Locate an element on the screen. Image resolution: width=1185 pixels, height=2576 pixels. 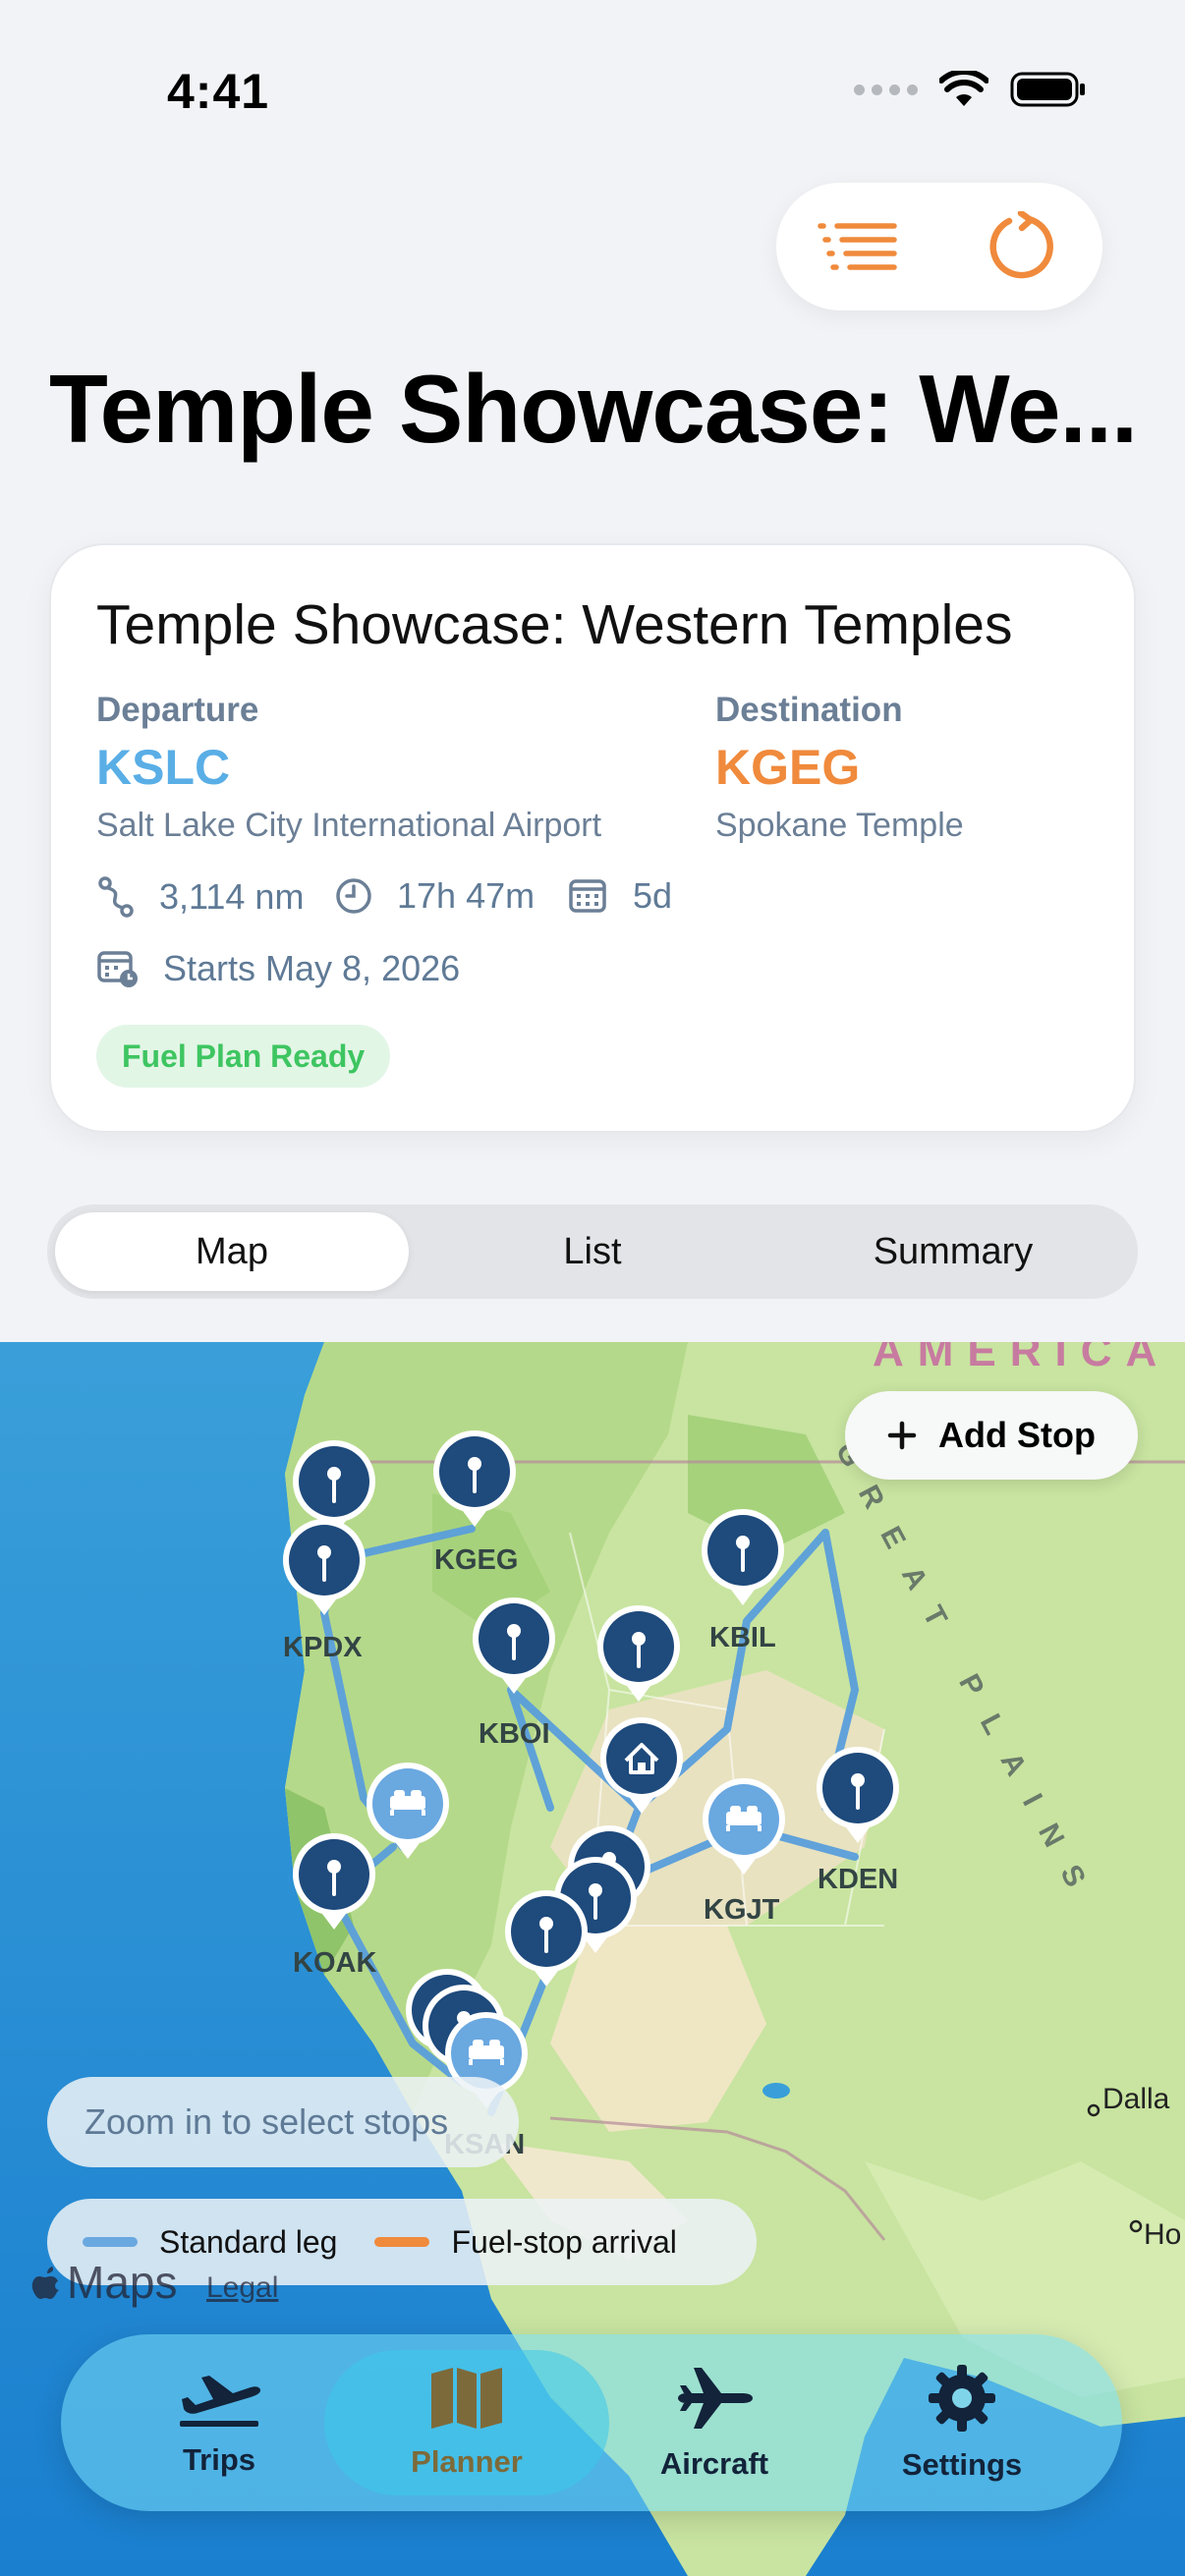
map-label-koak: KOAK is located at coordinates (335, 1963).